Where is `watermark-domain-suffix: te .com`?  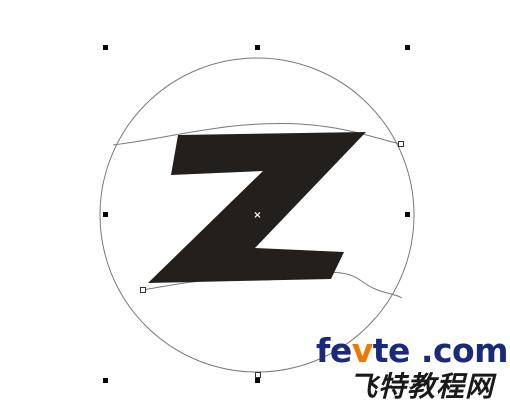 watermark-domain-suffix: te .com is located at coordinates (440, 350).